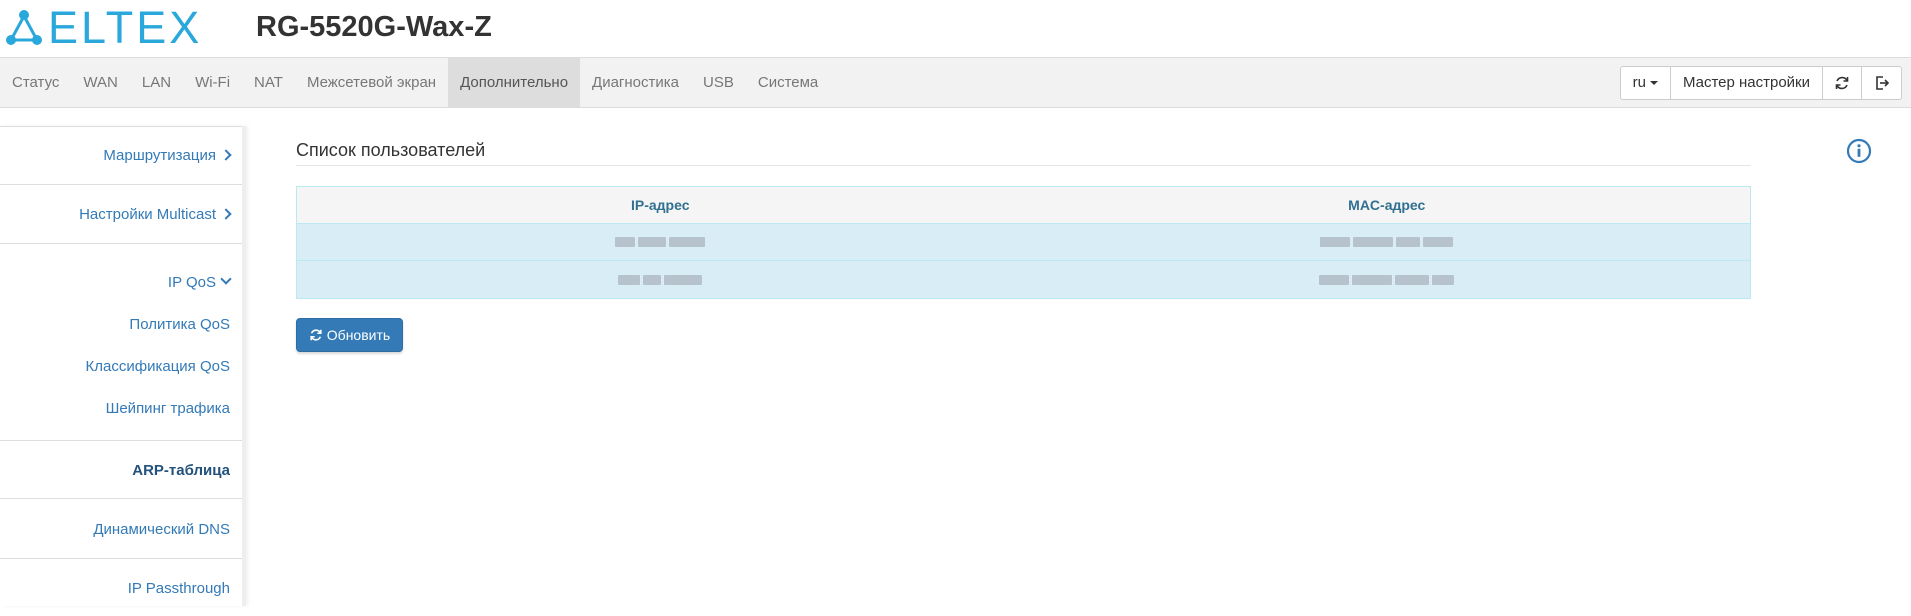 The width and height of the screenshot is (1911, 616). I want to click on language-dropdown: ru, so click(1646, 83).